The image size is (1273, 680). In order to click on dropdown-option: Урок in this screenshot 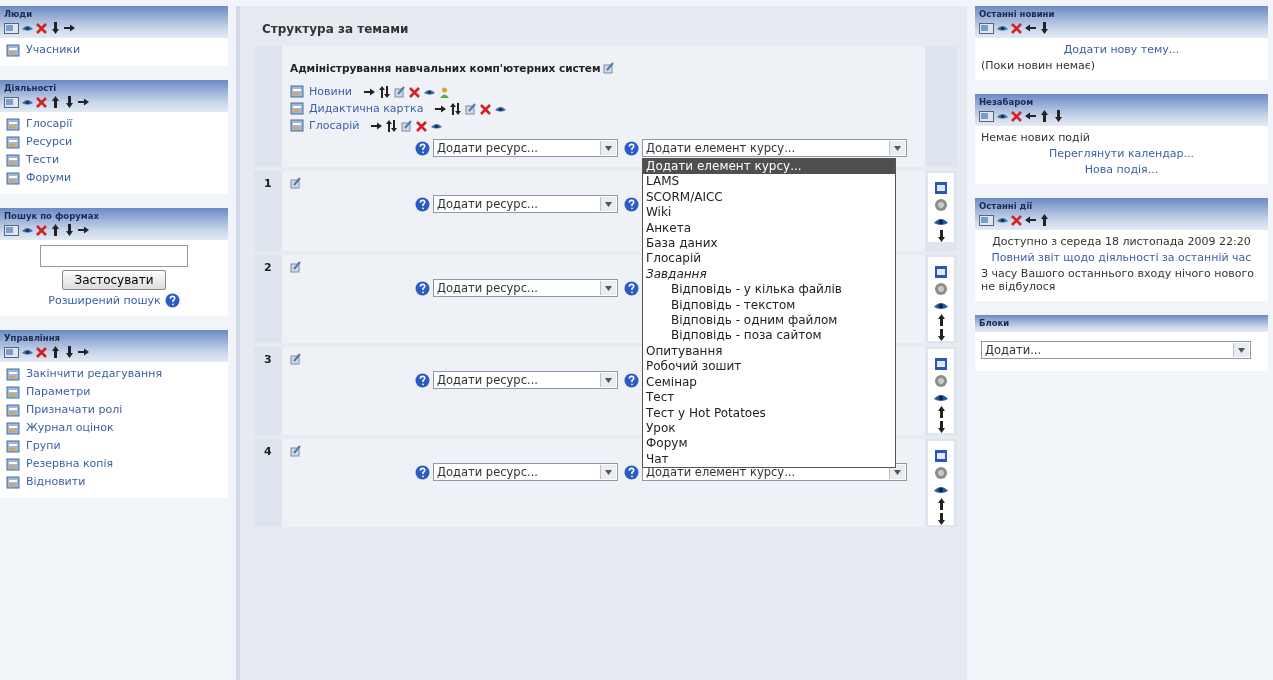, I will do `click(769, 428)`.